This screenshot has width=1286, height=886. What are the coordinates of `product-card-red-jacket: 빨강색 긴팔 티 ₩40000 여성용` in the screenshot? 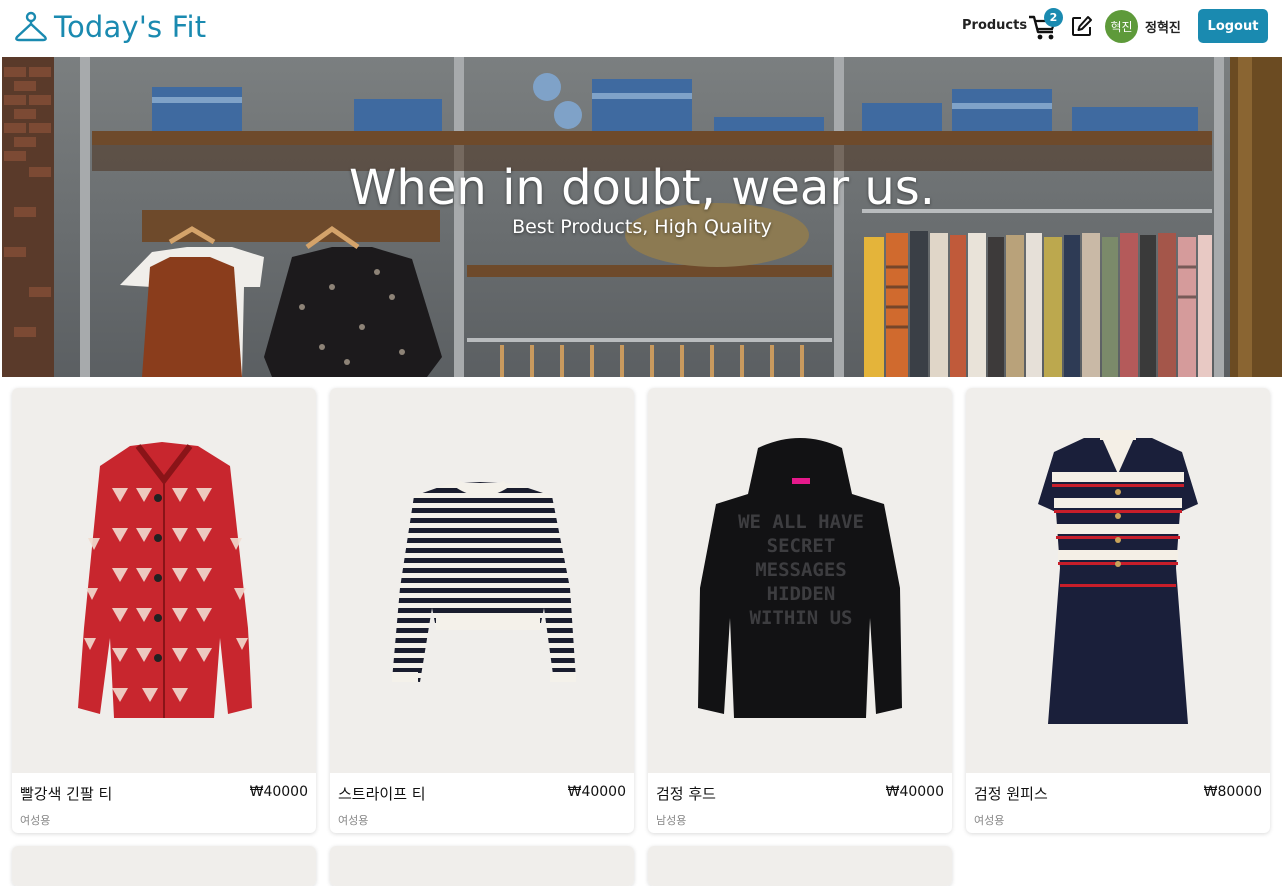 It's located at (164, 610).